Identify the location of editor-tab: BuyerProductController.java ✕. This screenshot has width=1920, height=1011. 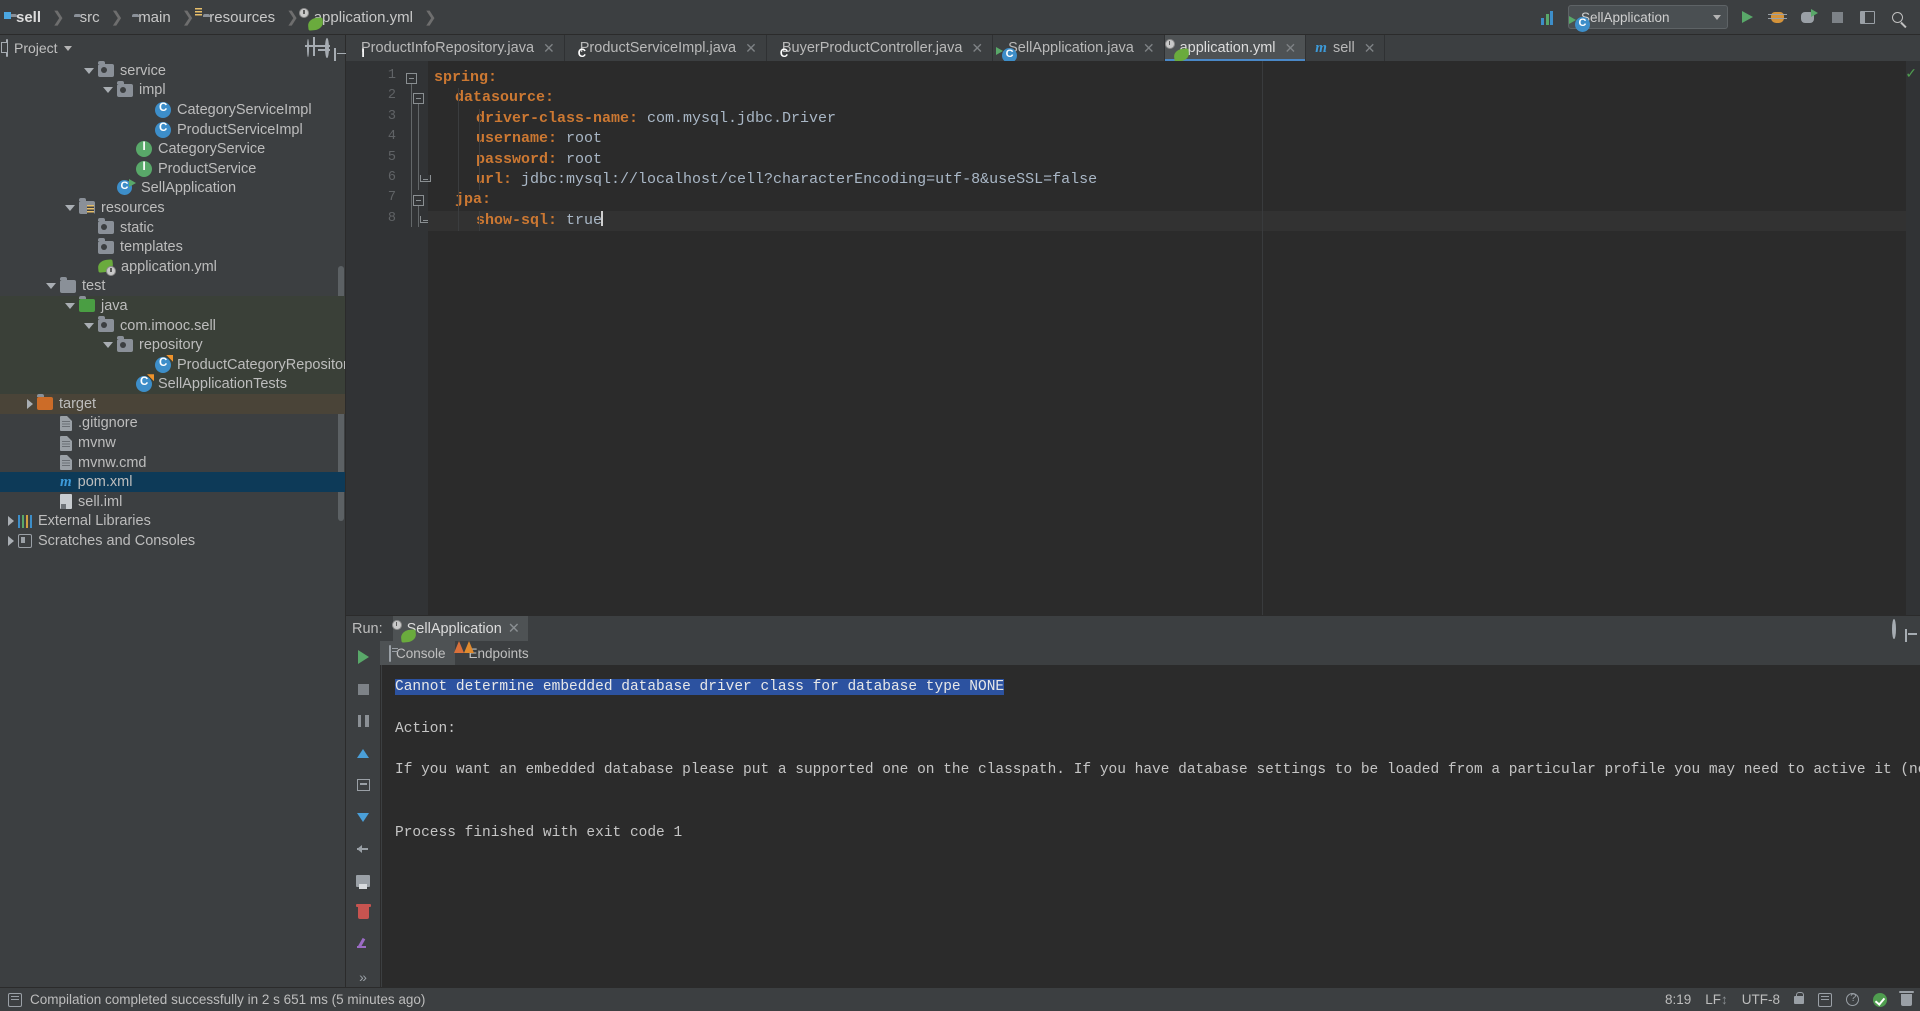
(880, 48).